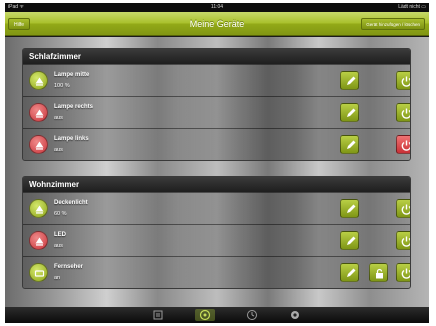 This screenshot has height=326, width=436. Describe the element at coordinates (216, 144) in the screenshot. I see `device-row: Lampe links aus` at that location.